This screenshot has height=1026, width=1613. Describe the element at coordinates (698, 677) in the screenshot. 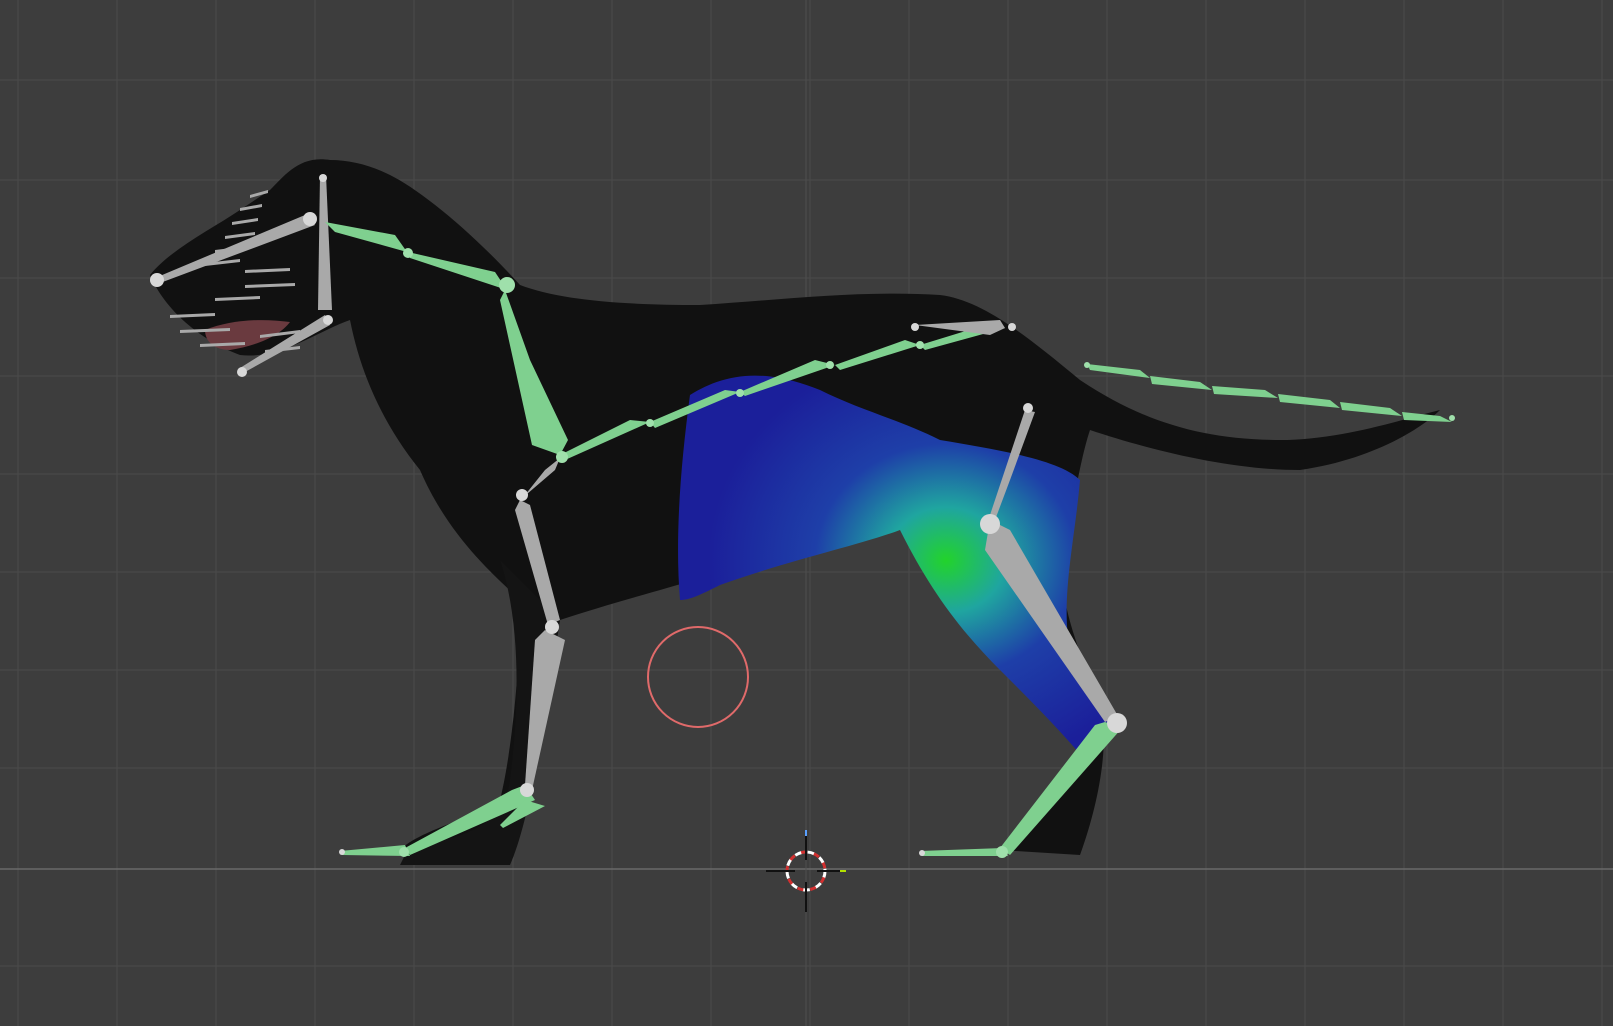

I see `brush-cursor-icon` at that location.